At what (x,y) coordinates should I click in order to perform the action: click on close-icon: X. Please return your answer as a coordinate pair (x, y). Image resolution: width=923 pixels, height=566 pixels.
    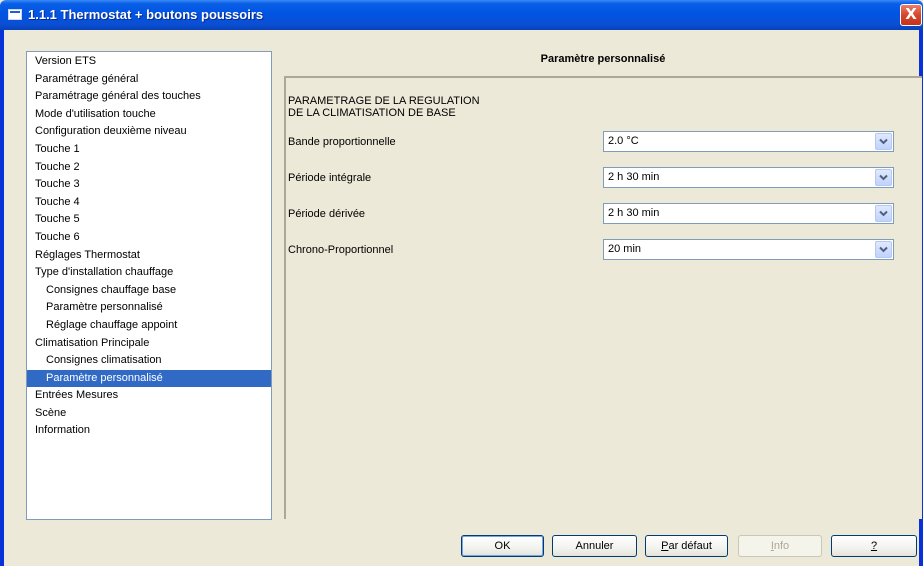
    Looking at the image, I should click on (911, 14).